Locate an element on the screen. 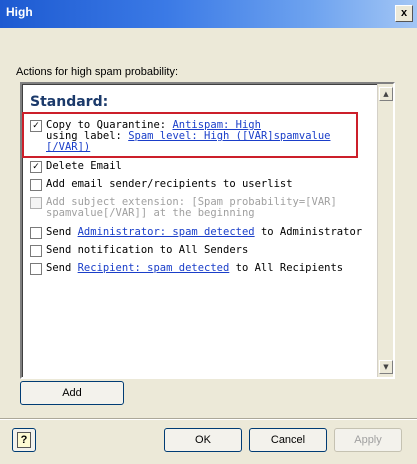  help-button: ? is located at coordinates (24, 440).